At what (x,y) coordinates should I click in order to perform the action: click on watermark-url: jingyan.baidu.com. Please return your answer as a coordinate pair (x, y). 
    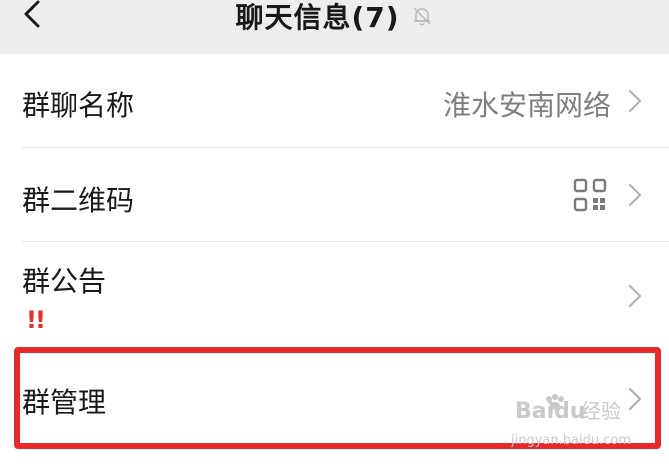
    Looking at the image, I should click on (571, 440).